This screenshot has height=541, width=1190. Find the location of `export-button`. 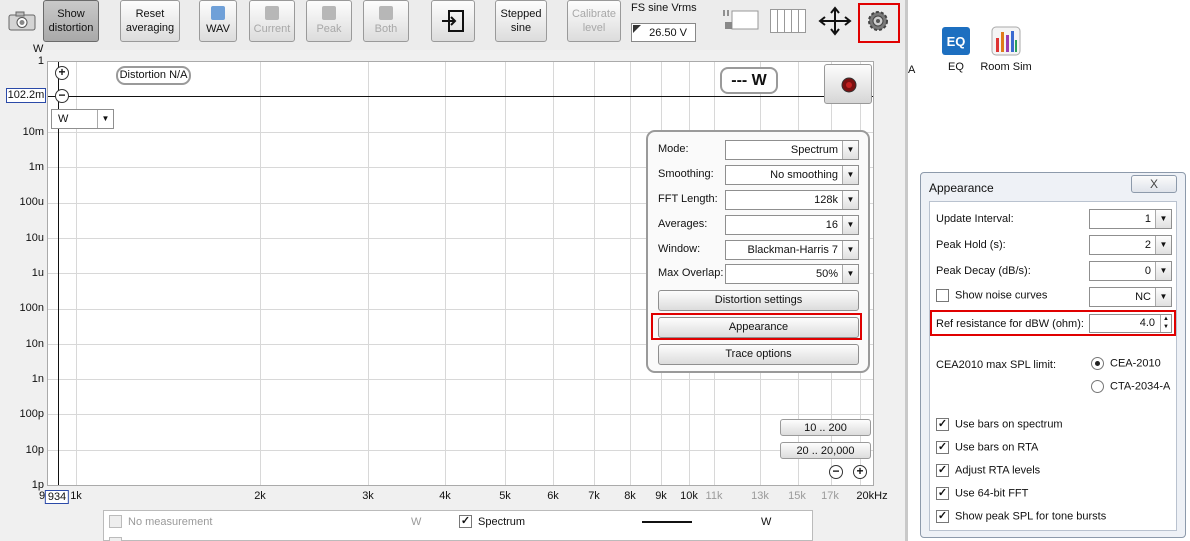

export-button is located at coordinates (453, 21).